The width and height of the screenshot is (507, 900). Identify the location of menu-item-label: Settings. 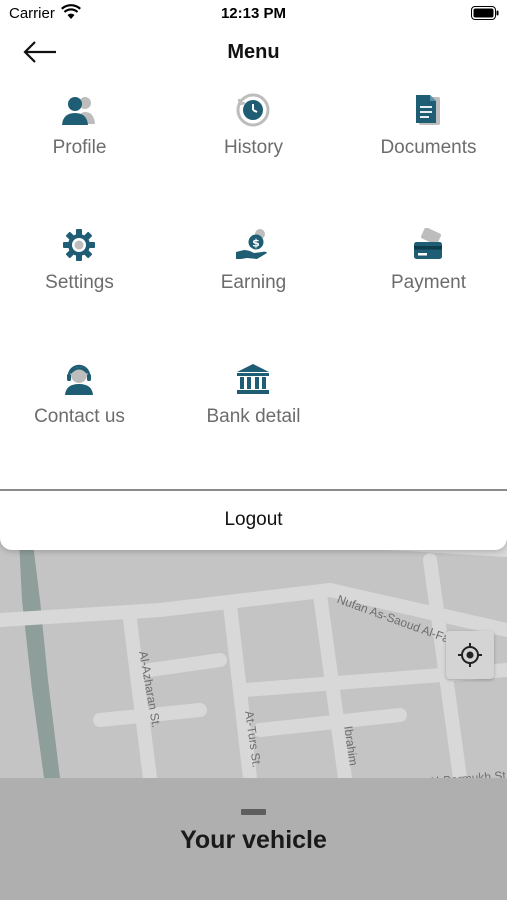
(79, 282).